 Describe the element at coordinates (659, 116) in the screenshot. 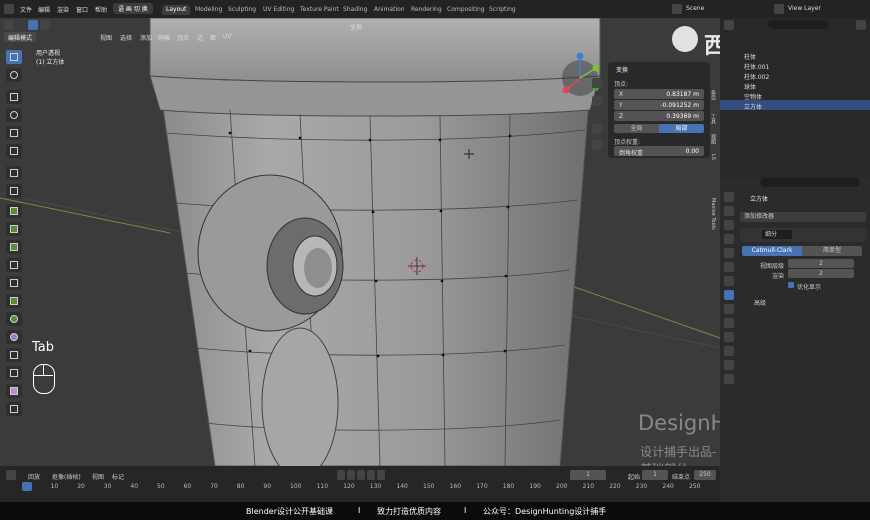

I see `vertex-z-field: Z 0.39369 m` at that location.